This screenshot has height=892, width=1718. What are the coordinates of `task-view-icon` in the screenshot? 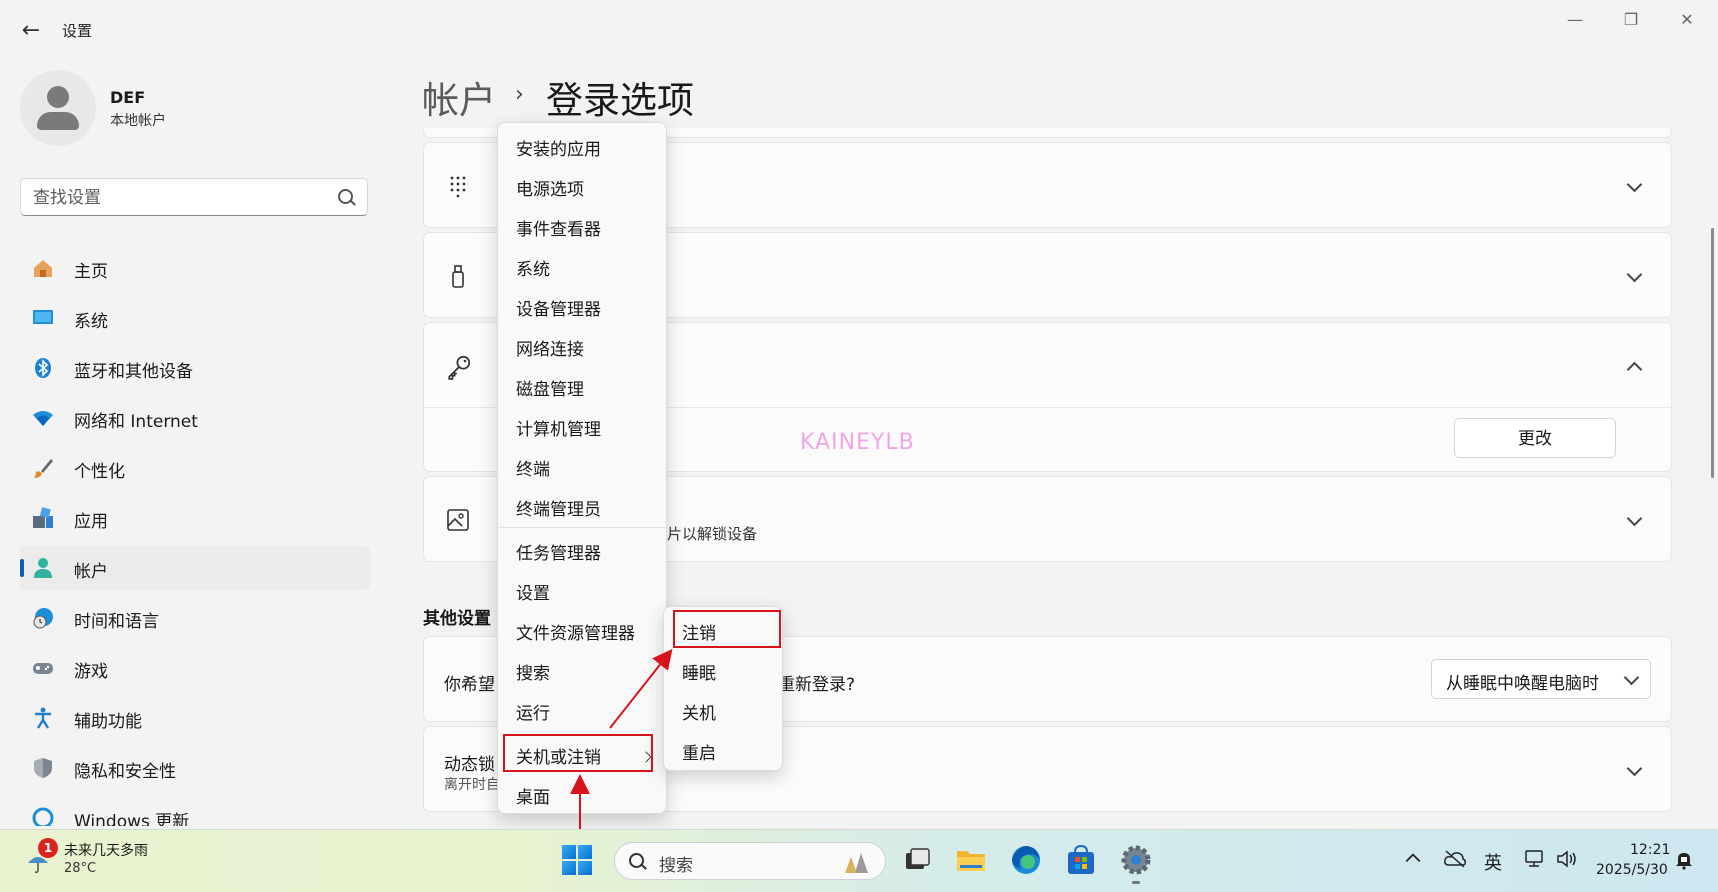 It's located at (917, 860).